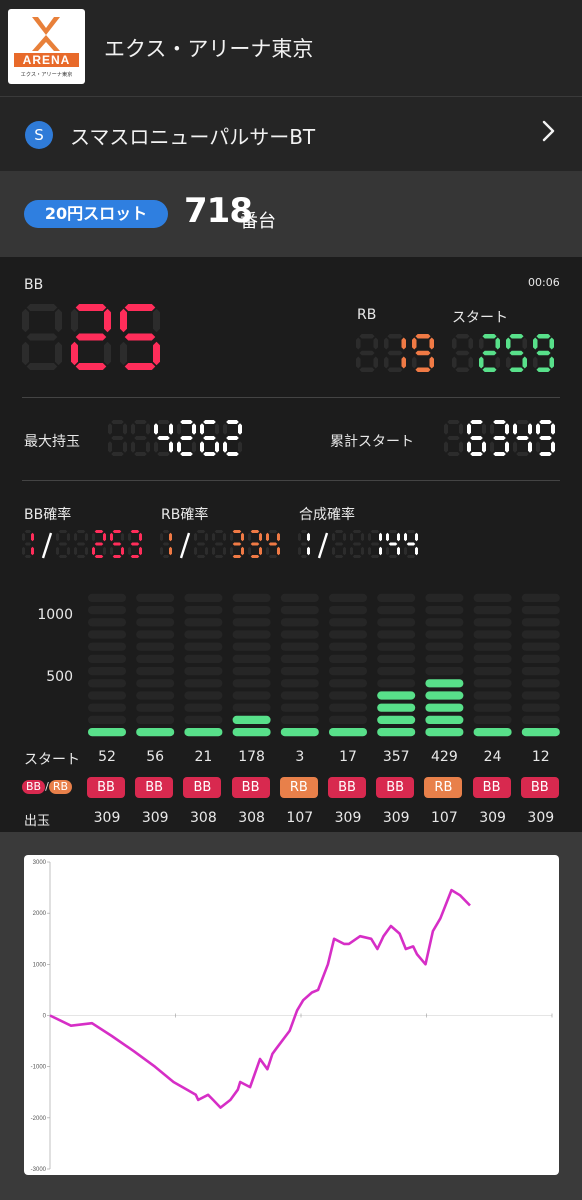 This screenshot has height=1200, width=582. I want to click on machine-link: S スマスロニューパルサーBT, so click(291, 134).